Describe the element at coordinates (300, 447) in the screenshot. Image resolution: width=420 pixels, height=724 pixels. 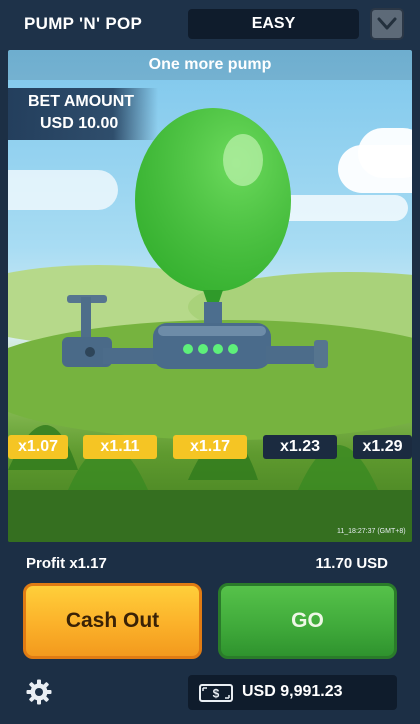
I see `multiplier-chip: x1.23` at that location.